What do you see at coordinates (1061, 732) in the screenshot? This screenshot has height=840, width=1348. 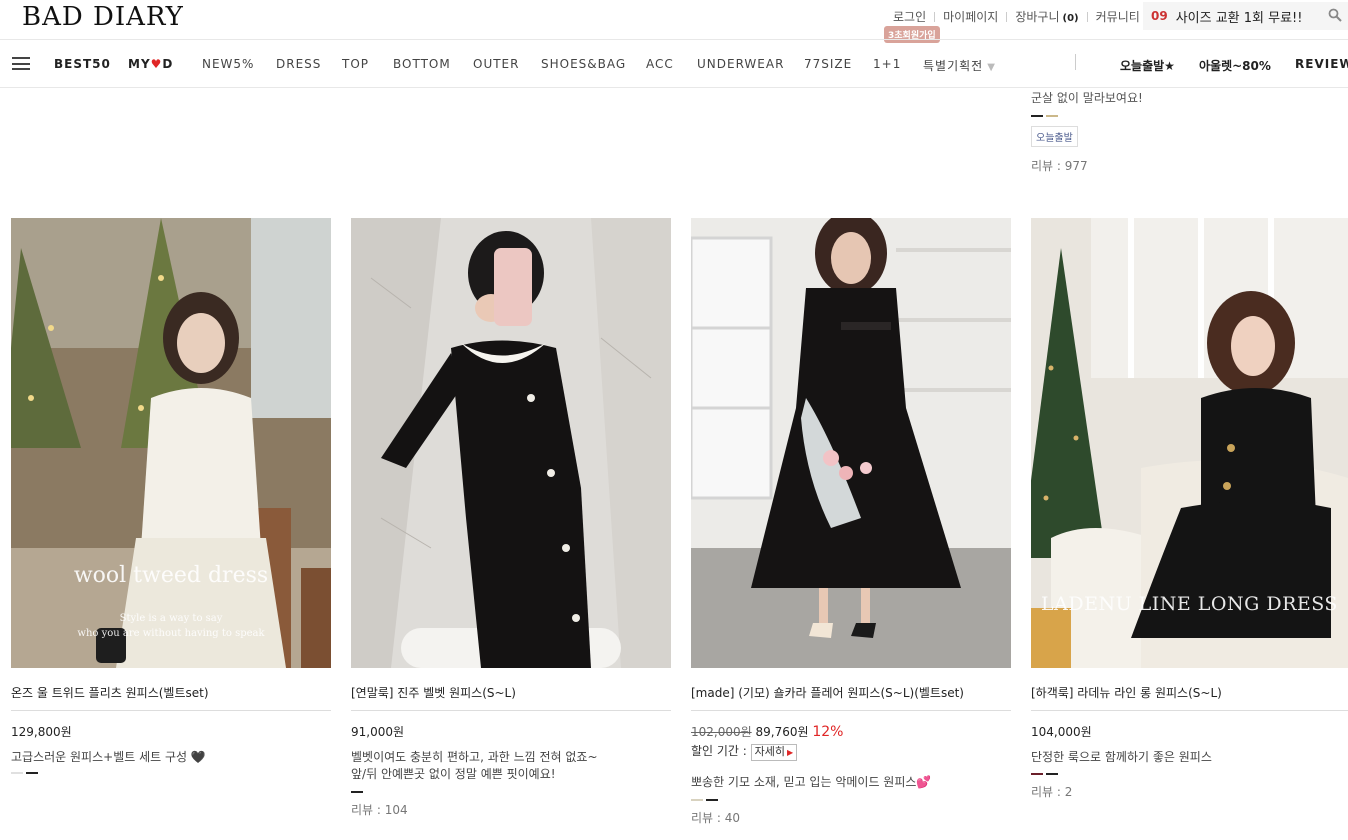 I see `product-price: 104,000원` at bounding box center [1061, 732].